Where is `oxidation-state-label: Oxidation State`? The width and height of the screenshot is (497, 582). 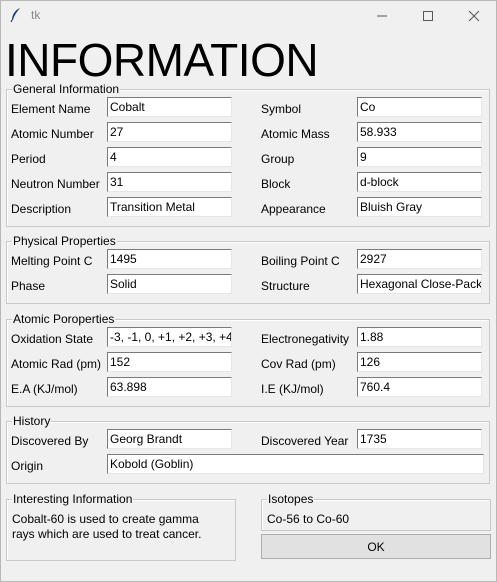
oxidation-state-label: Oxidation State is located at coordinates (52, 339).